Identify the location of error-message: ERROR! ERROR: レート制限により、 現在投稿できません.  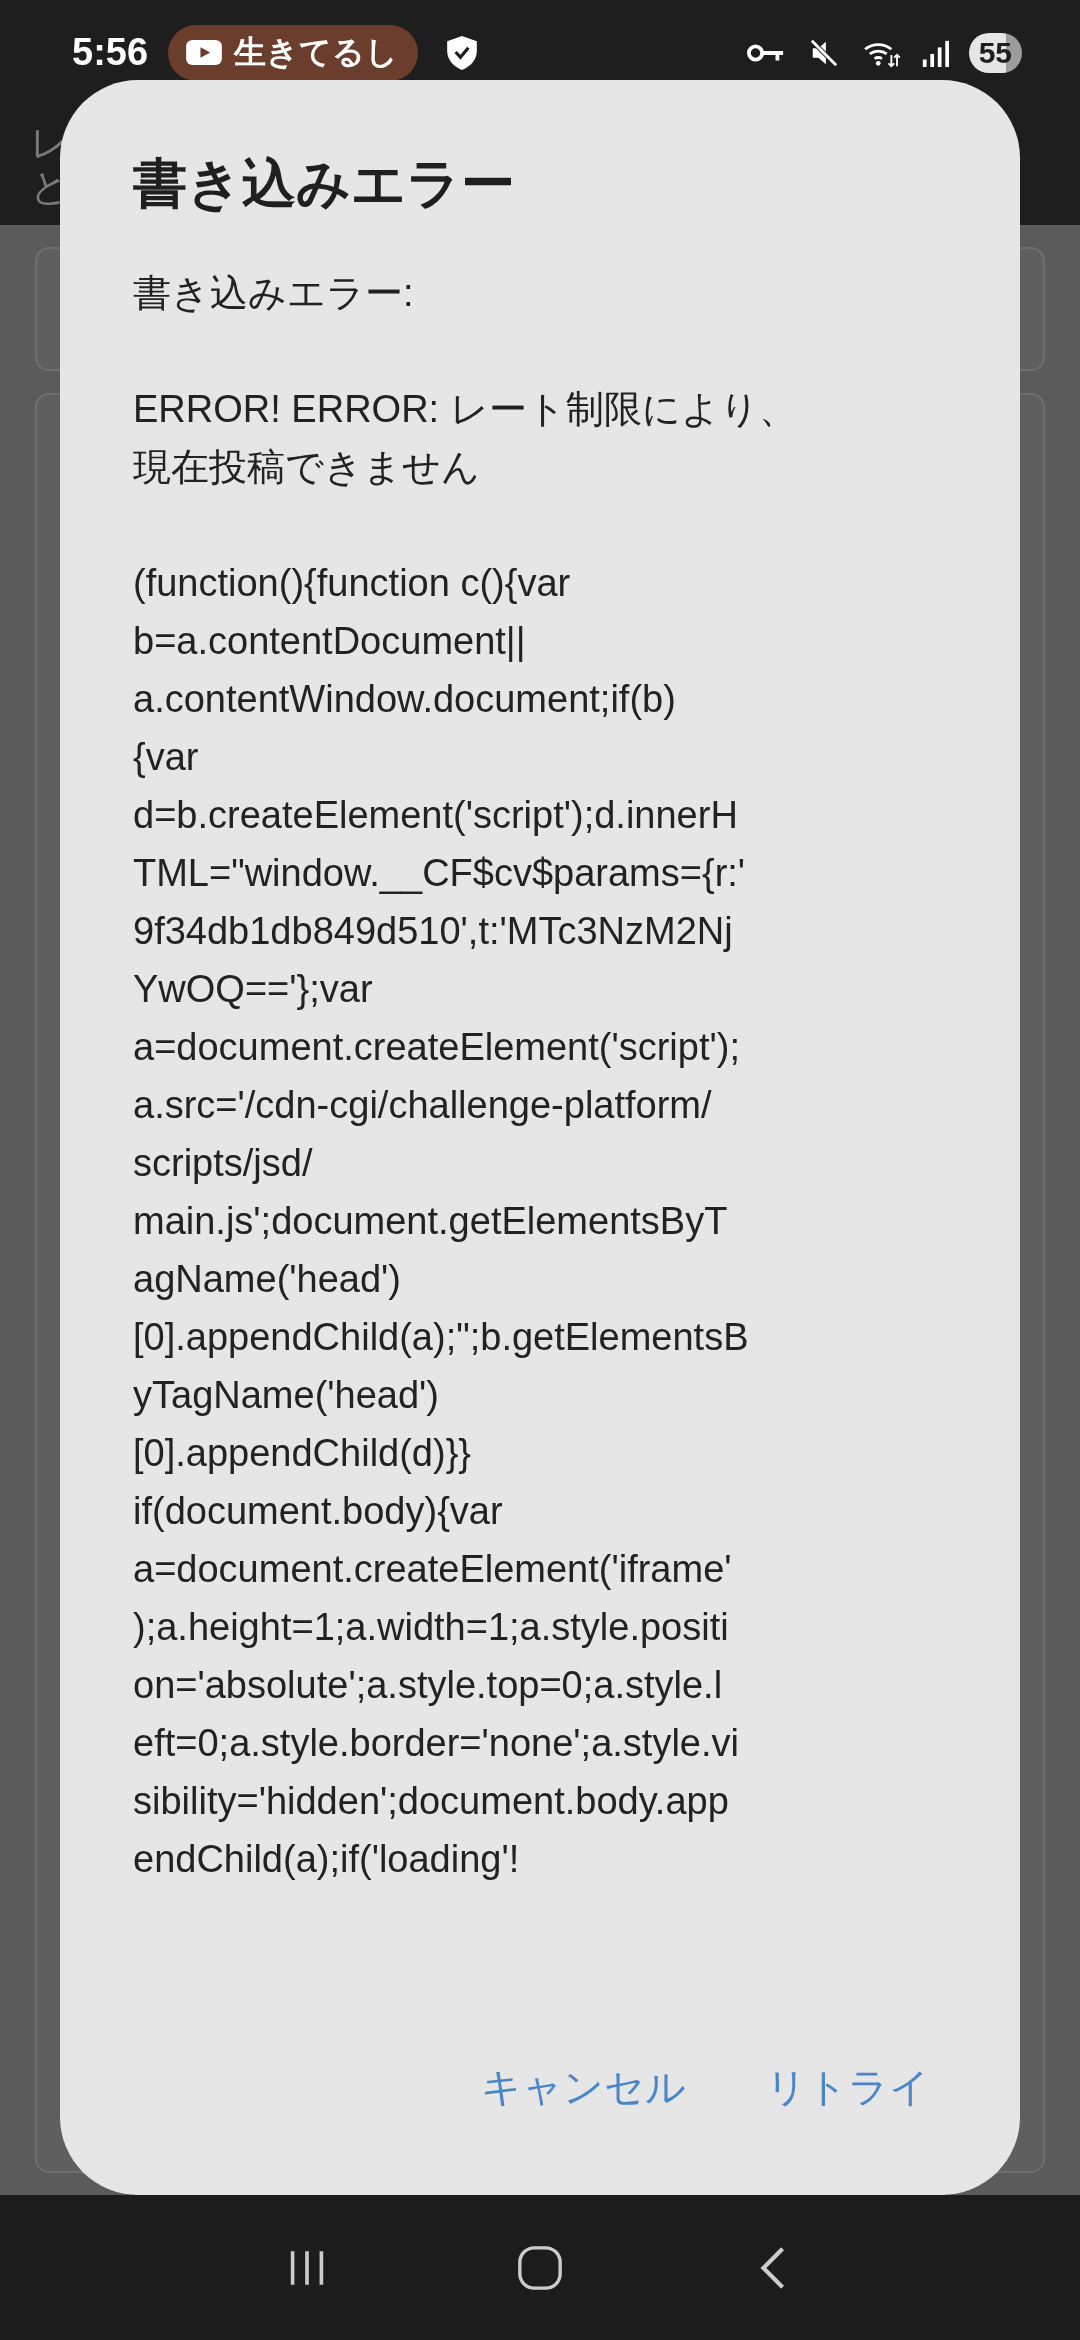
(465, 438).